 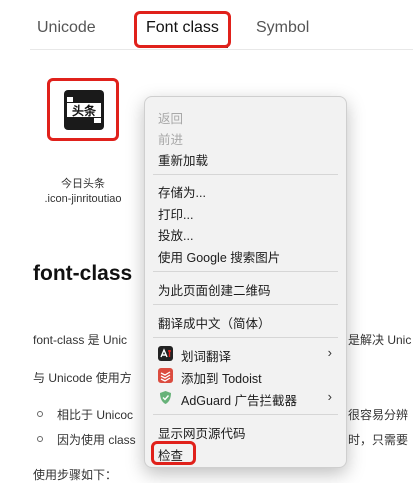 What do you see at coordinates (170, 138) in the screenshot?
I see `menu-item-forward: 前进` at bounding box center [170, 138].